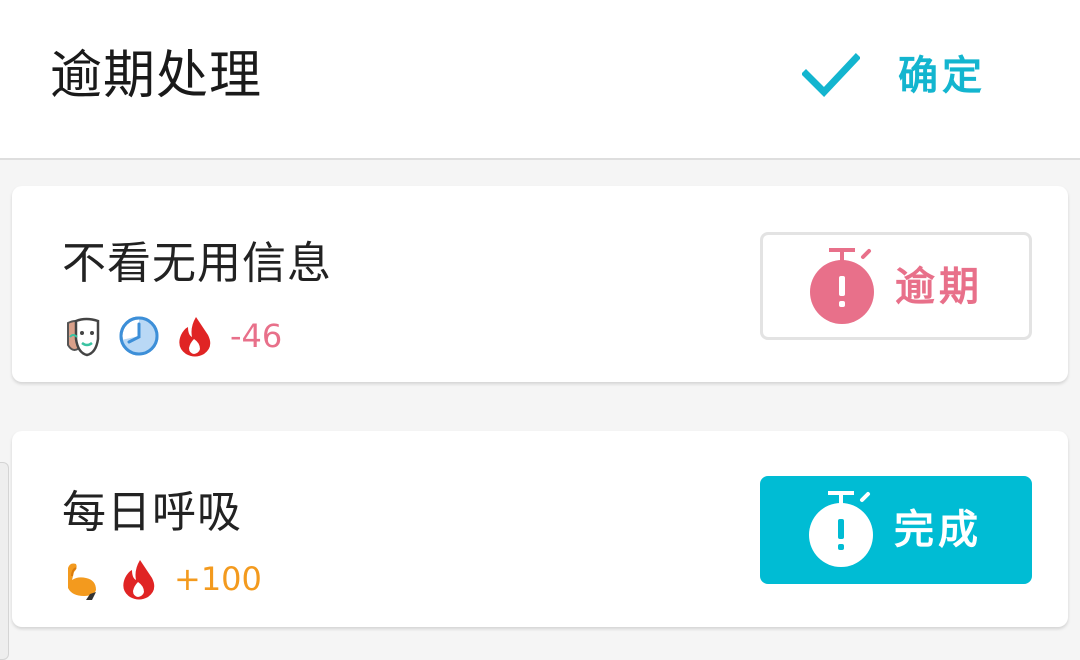 This screenshot has height=660, width=1080. What do you see at coordinates (83, 579) in the screenshot?
I see `flexed-arm-icon` at bounding box center [83, 579].